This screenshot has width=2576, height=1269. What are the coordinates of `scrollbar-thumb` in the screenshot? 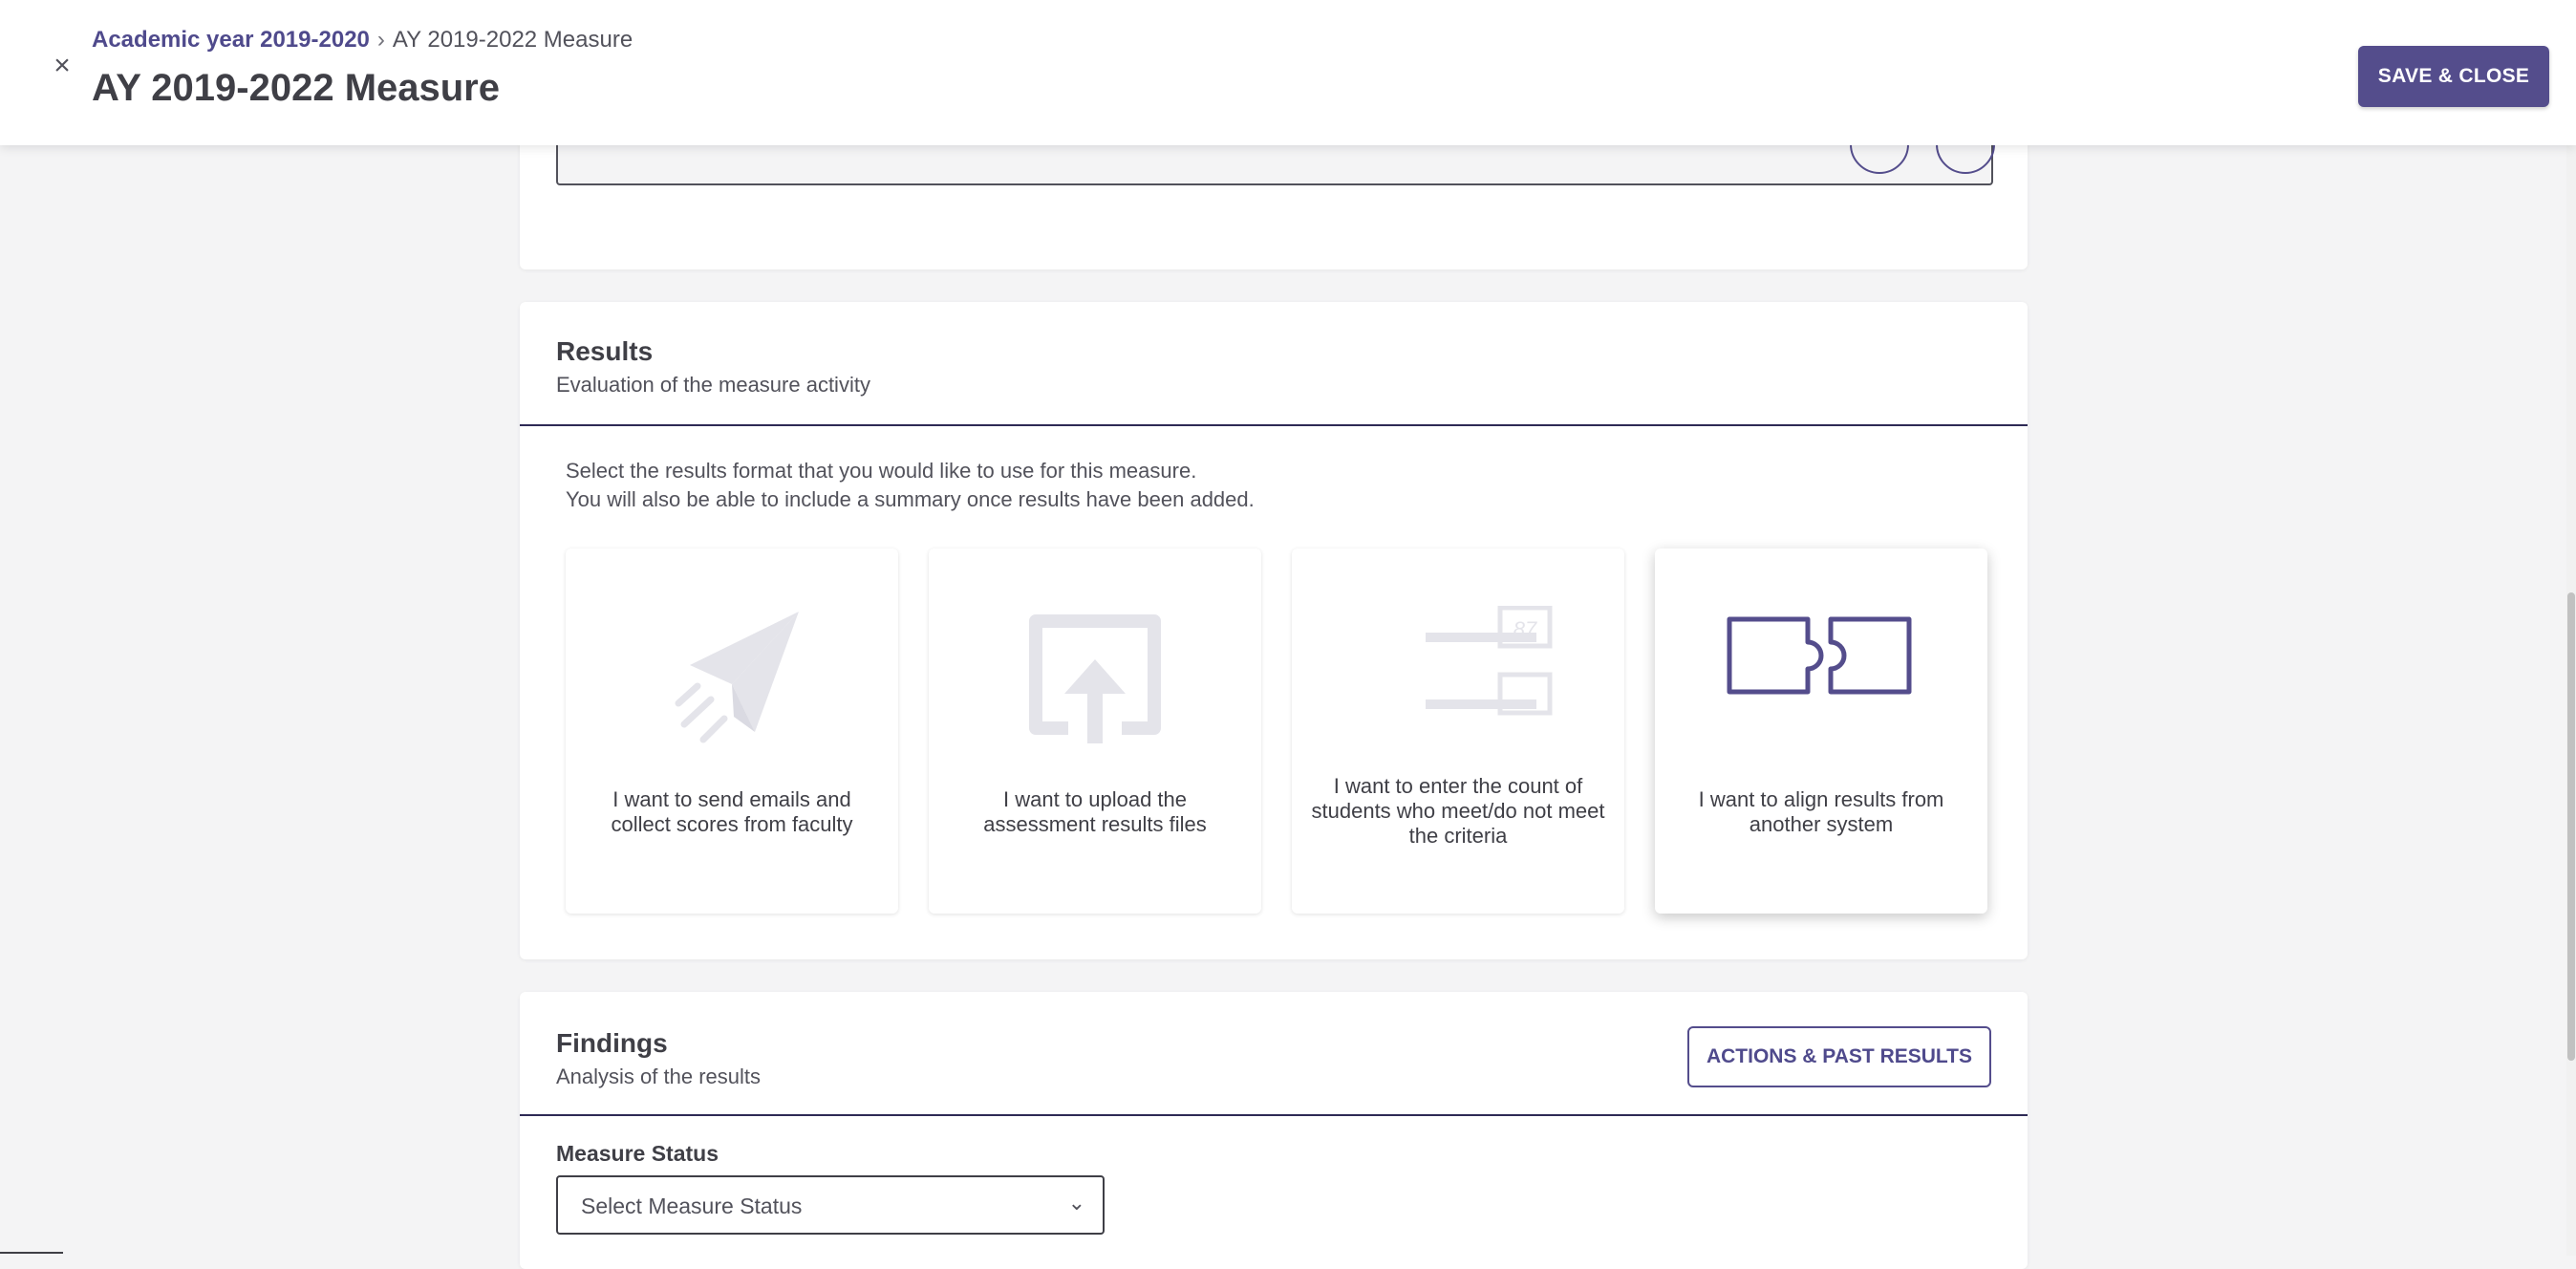 It's located at (2571, 826).